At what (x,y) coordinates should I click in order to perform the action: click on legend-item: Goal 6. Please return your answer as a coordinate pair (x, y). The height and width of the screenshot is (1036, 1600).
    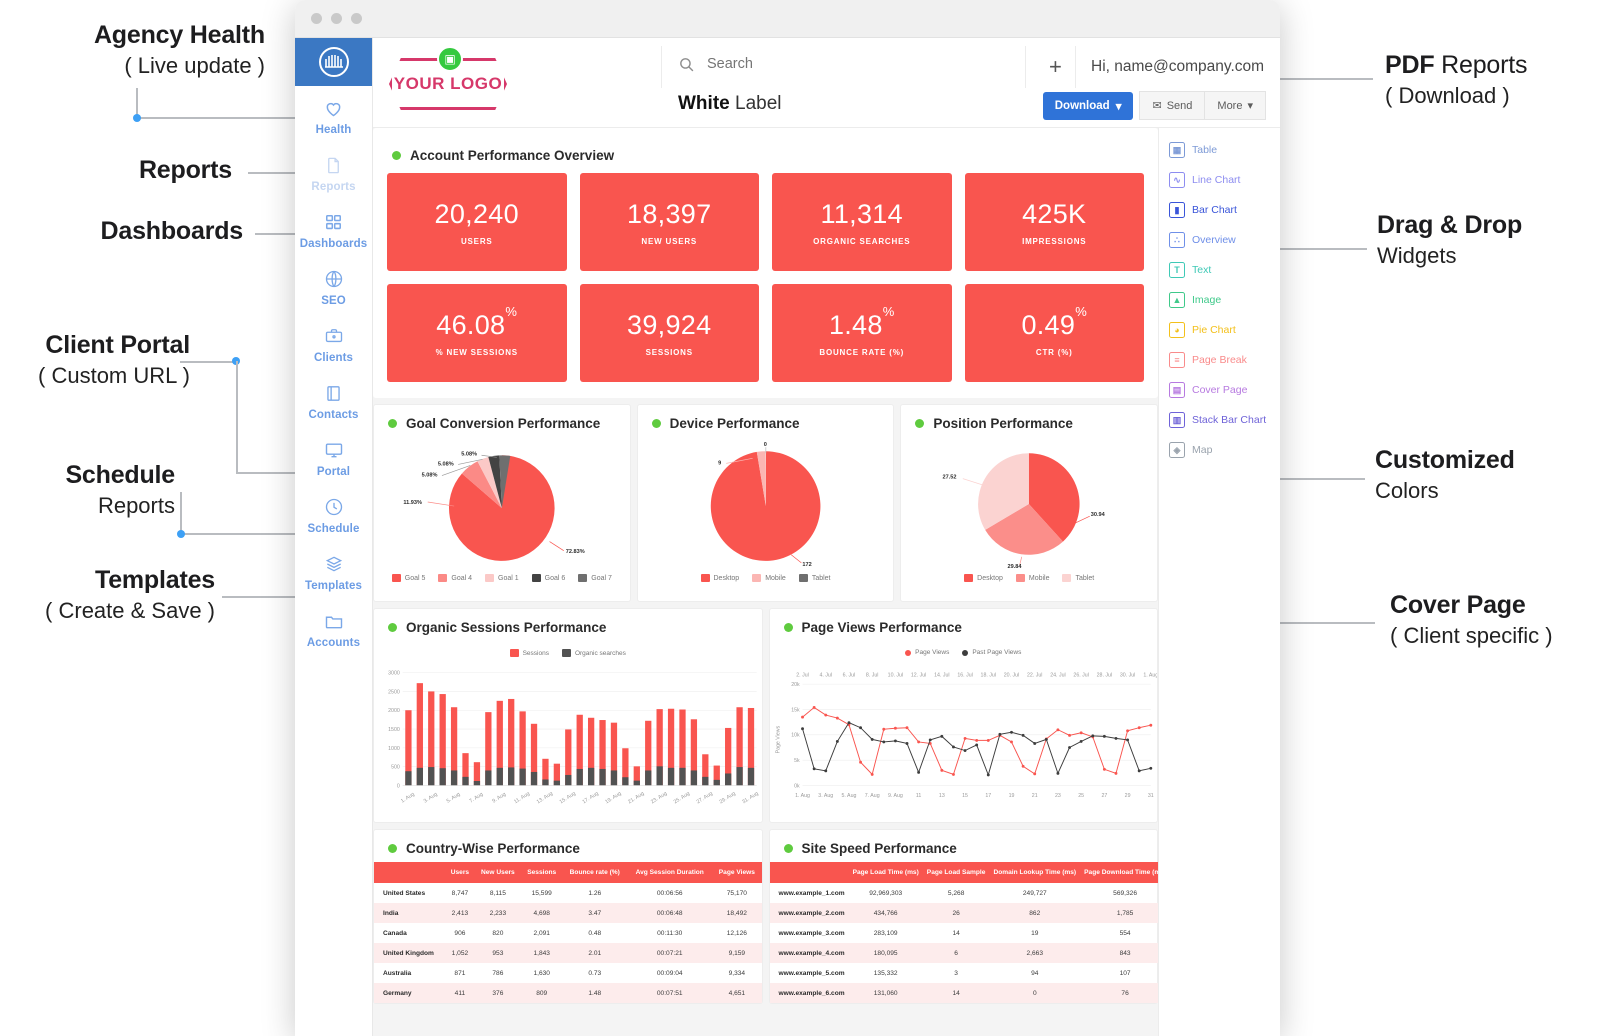
    Looking at the image, I should click on (548, 578).